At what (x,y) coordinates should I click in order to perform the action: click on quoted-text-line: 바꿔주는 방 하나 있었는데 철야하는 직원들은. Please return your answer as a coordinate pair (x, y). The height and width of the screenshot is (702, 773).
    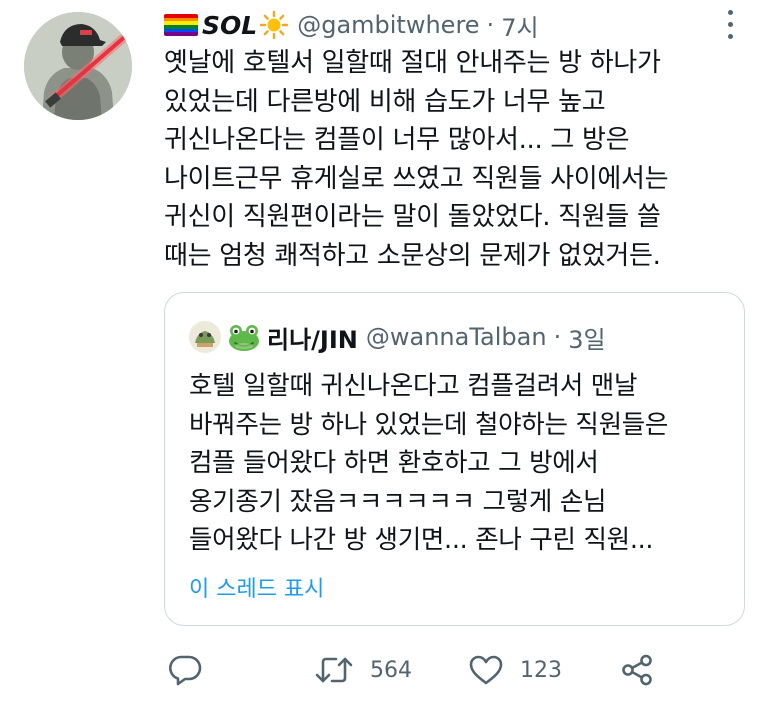
    Looking at the image, I should click on (429, 424).